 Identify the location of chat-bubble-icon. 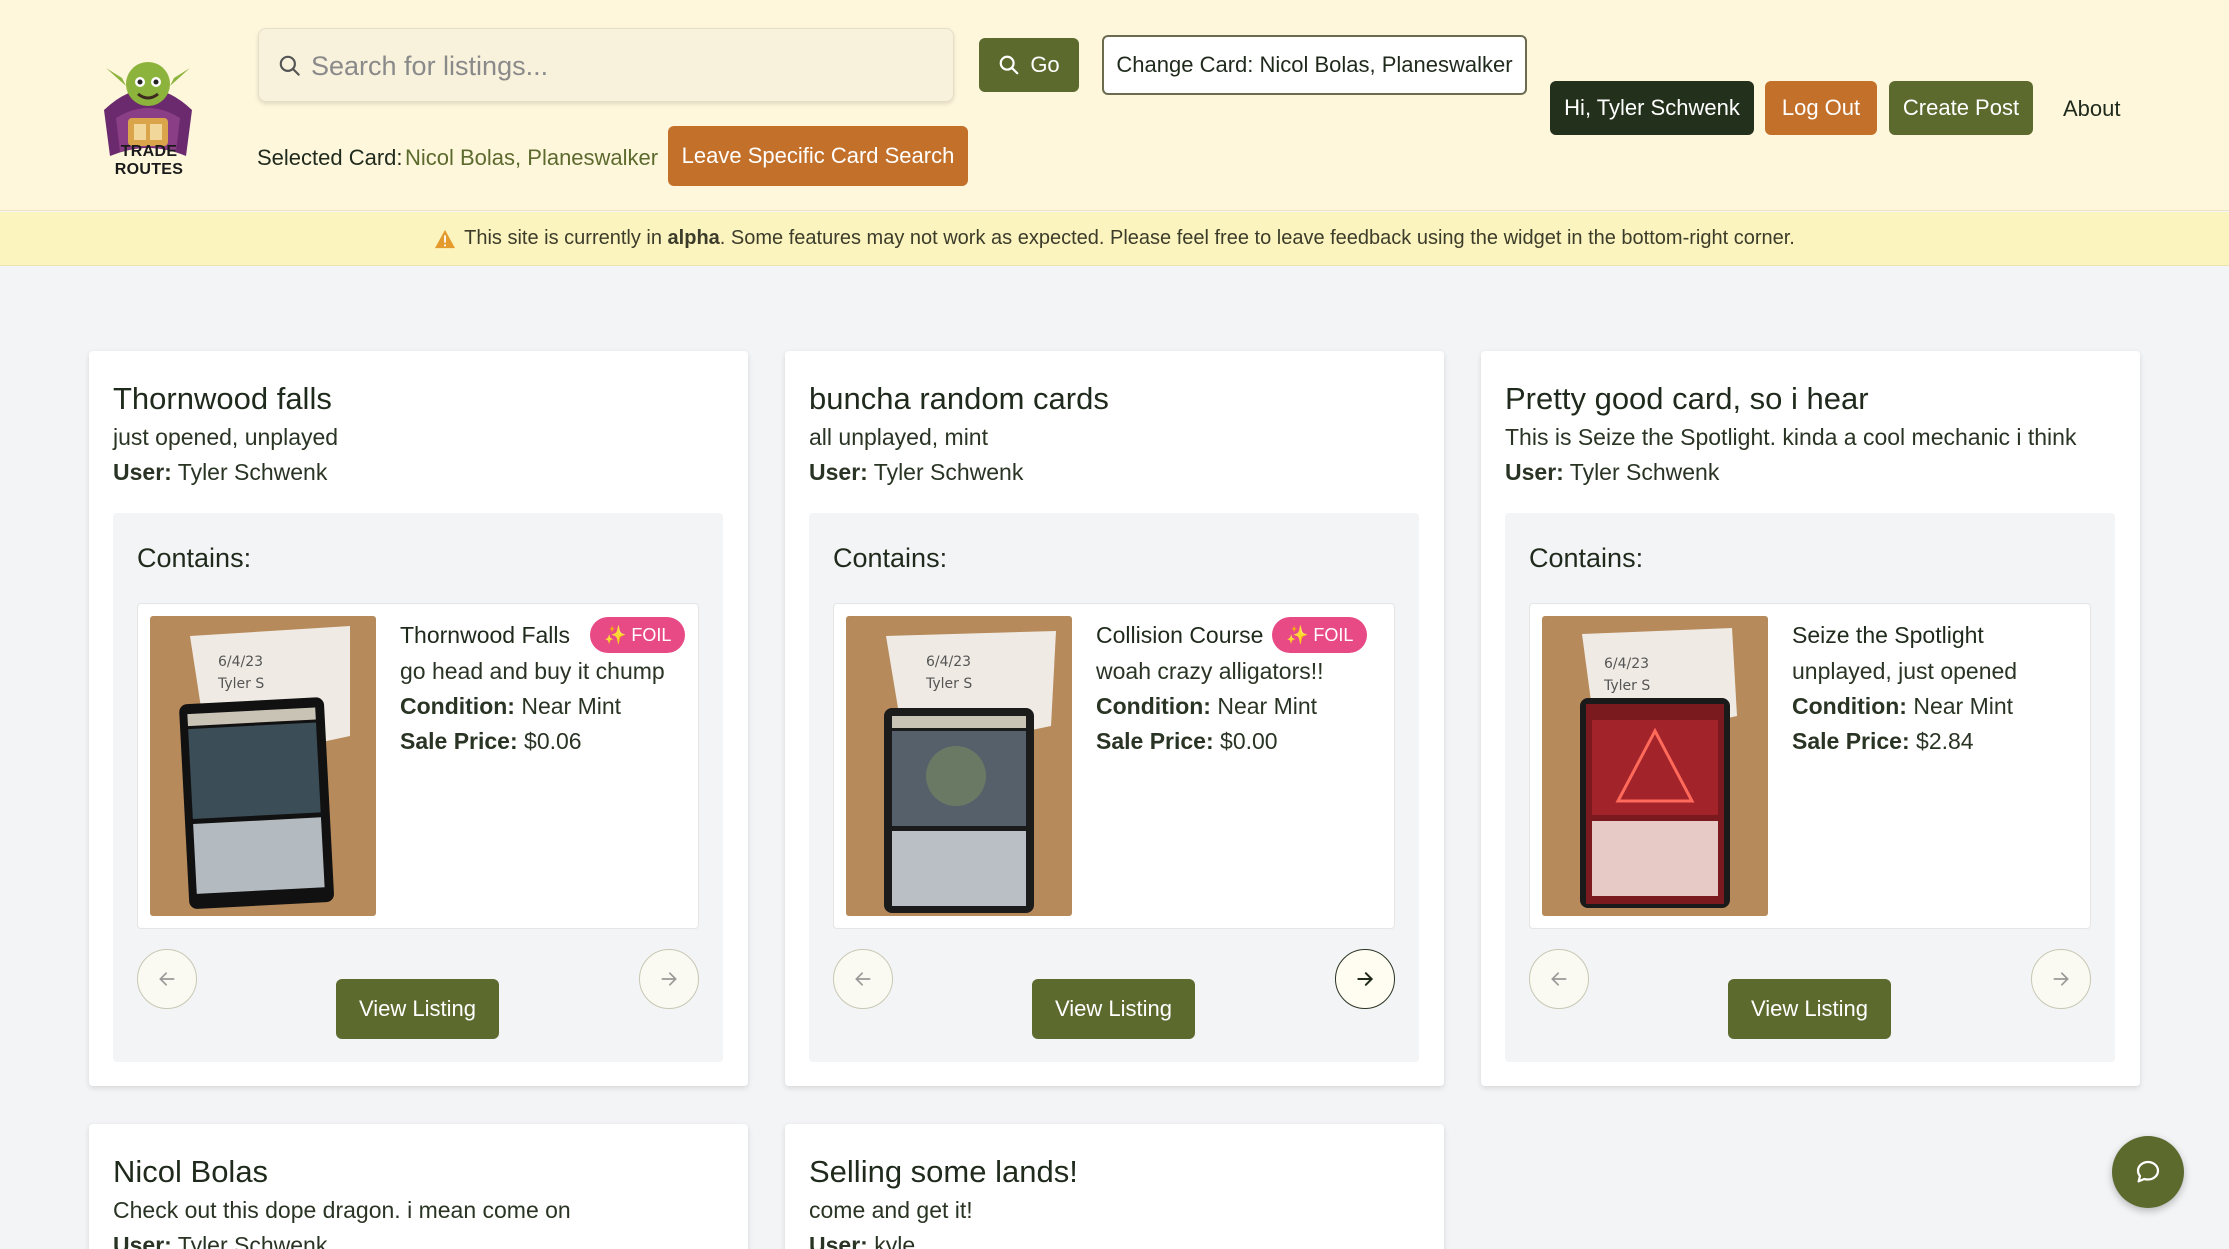
(2148, 1171).